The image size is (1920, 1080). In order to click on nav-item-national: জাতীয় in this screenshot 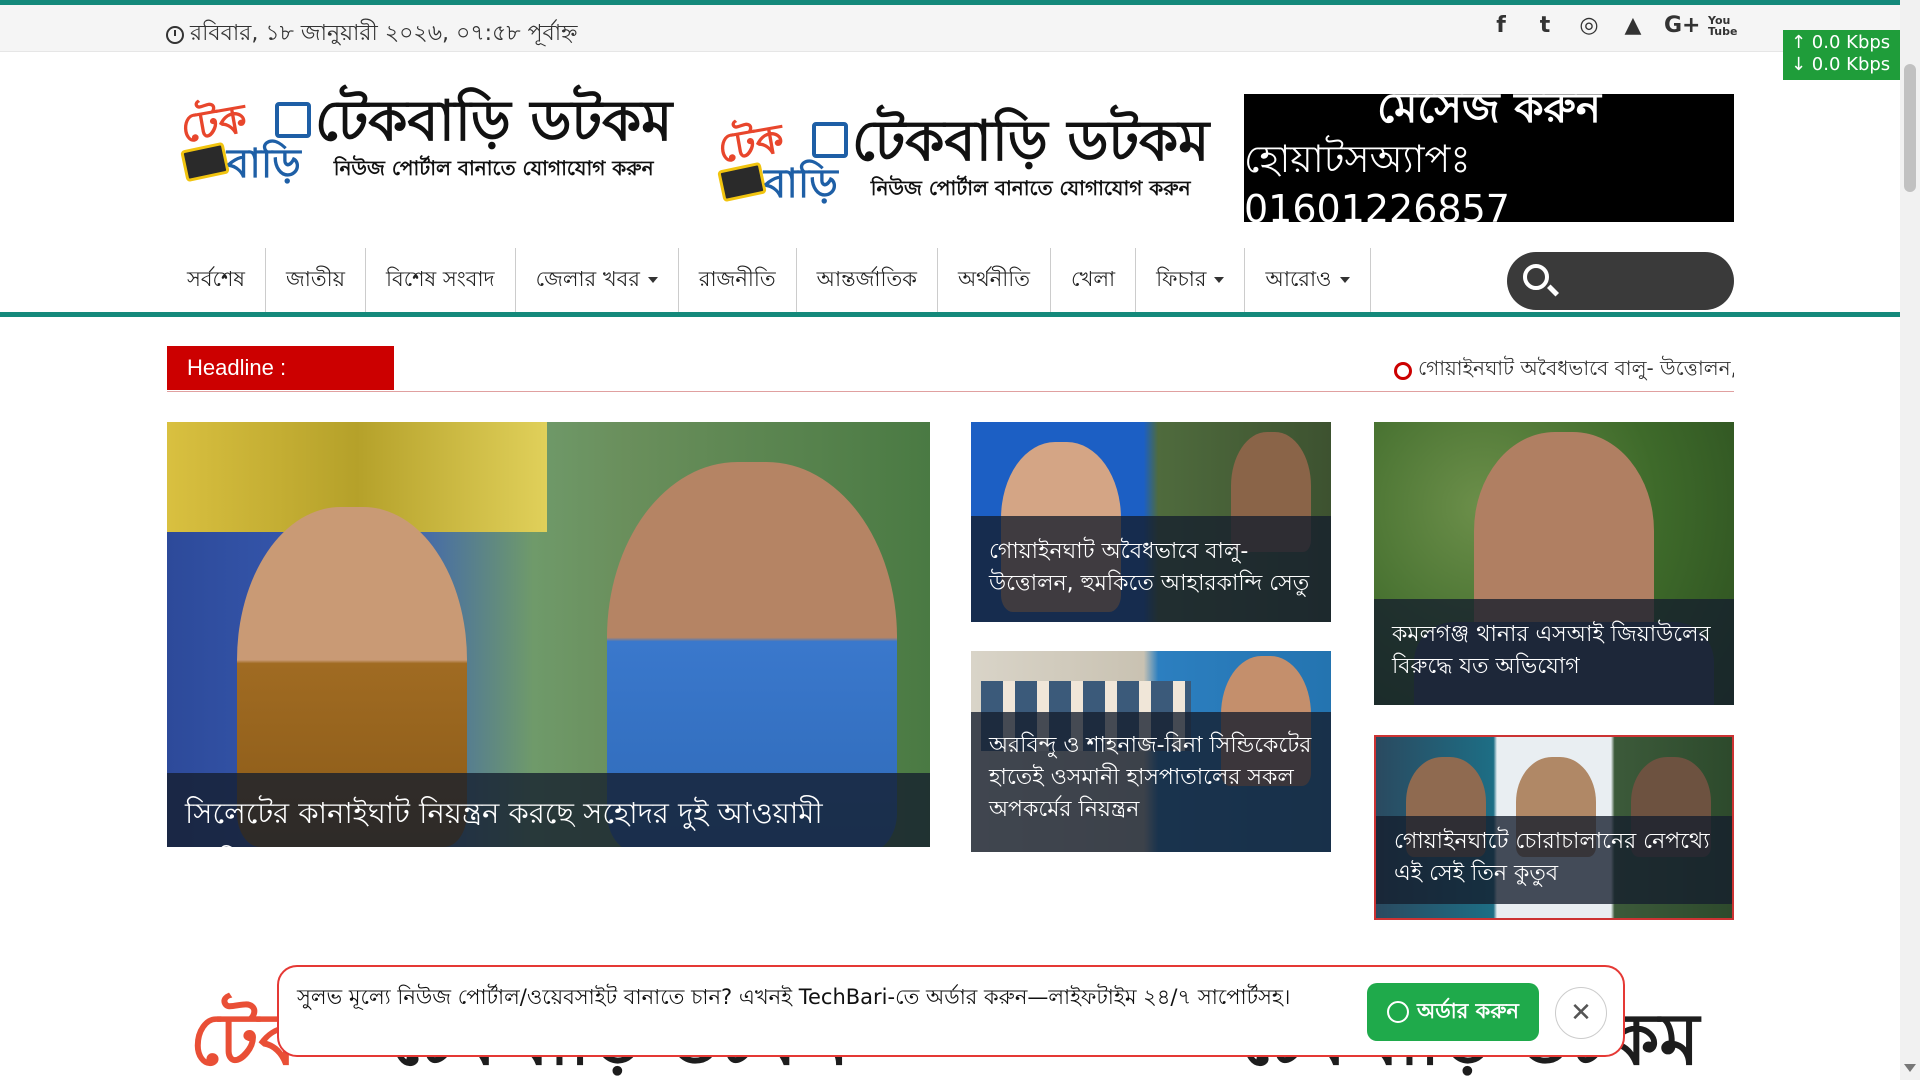, I will do `click(316, 280)`.